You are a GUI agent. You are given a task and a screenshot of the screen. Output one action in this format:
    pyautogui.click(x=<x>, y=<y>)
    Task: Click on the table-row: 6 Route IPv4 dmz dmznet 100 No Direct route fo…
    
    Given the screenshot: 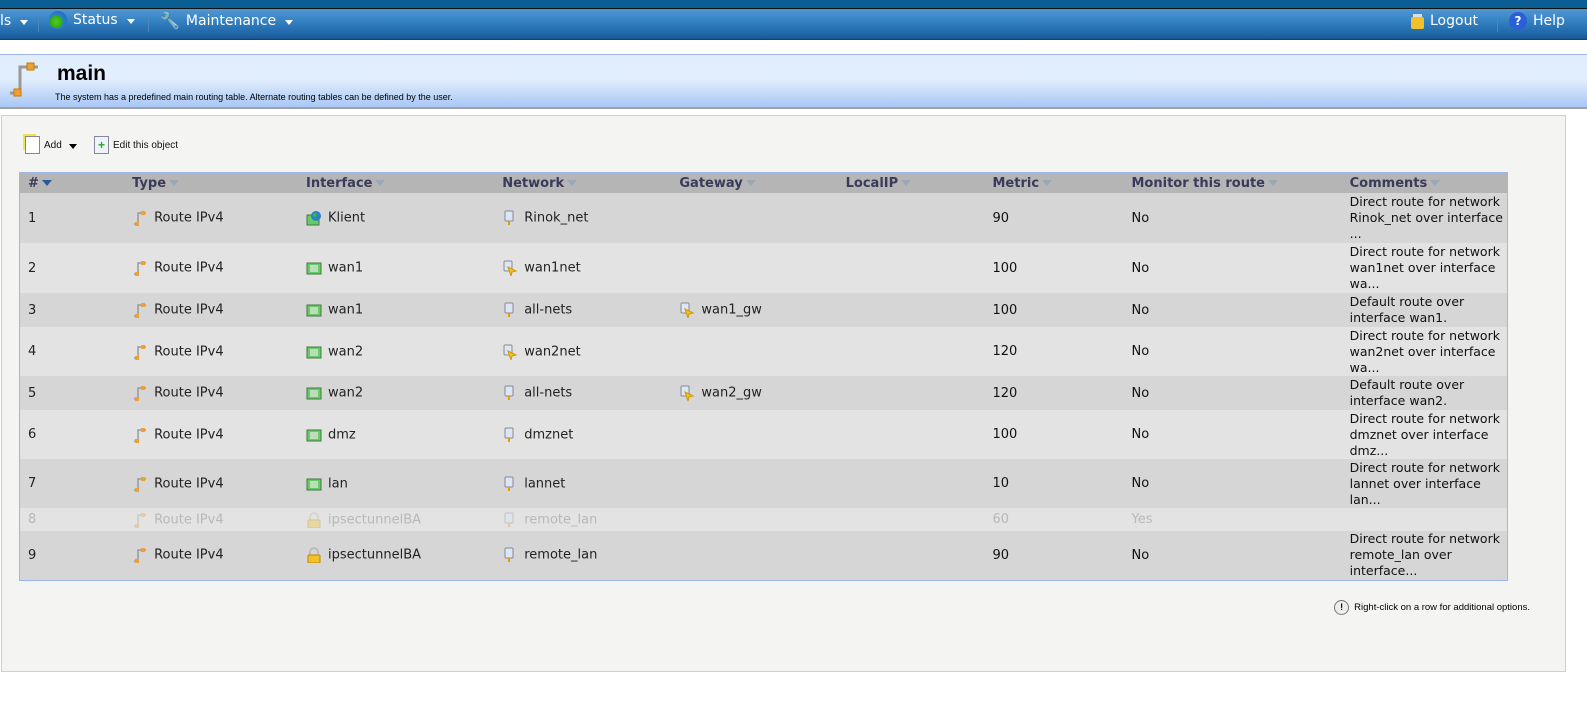 What is the action you would take?
    pyautogui.click(x=763, y=434)
    